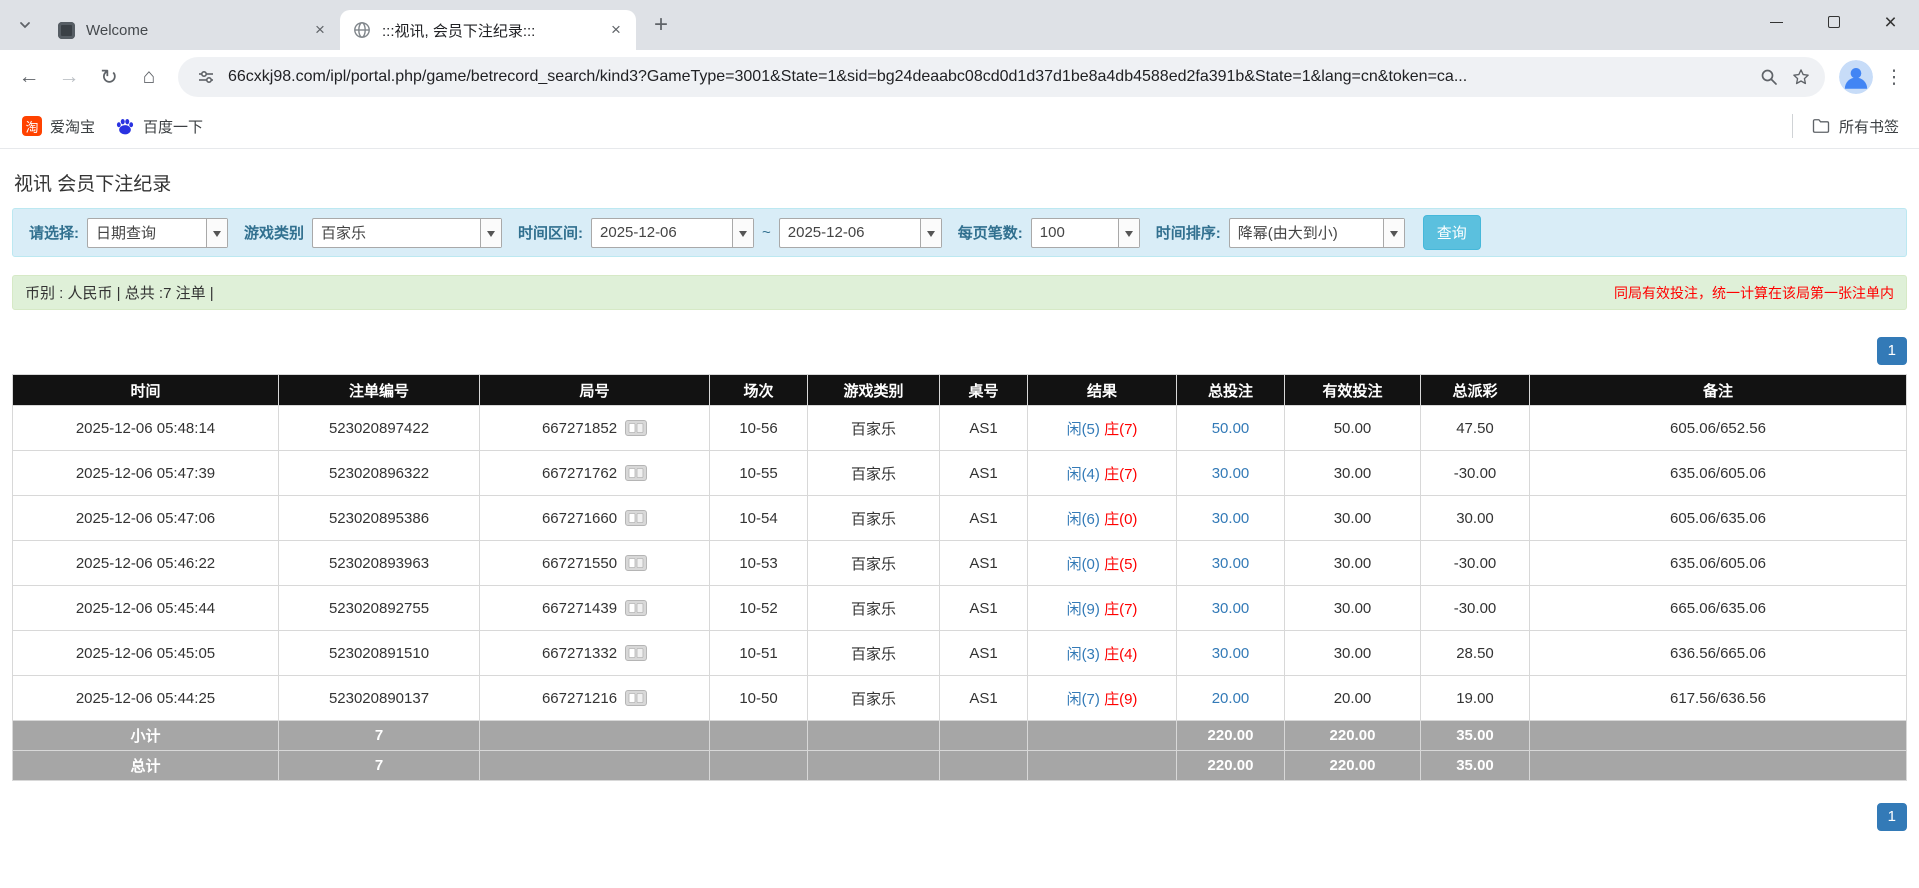 This screenshot has width=1919, height=888. Describe the element at coordinates (959, 126) in the screenshot. I see `bookmarks-bar: 淘 爱淘宝 百度一下 所有书签` at that location.